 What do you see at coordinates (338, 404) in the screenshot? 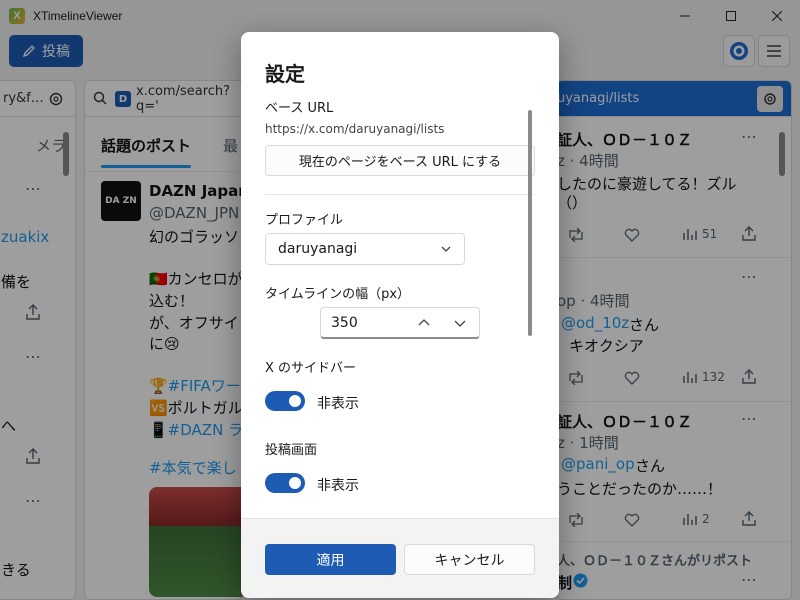
I see `sidebar-toggle-label: 非表示` at bounding box center [338, 404].